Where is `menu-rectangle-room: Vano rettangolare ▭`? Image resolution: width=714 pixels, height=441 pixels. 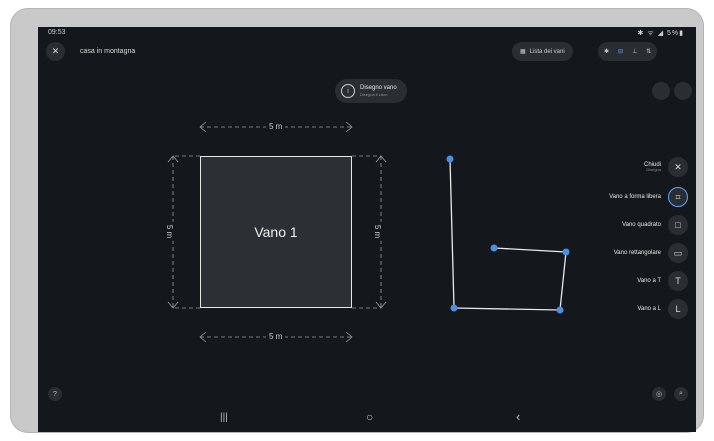 menu-rectangle-room: Vano rettangolare ▭ is located at coordinates (651, 253).